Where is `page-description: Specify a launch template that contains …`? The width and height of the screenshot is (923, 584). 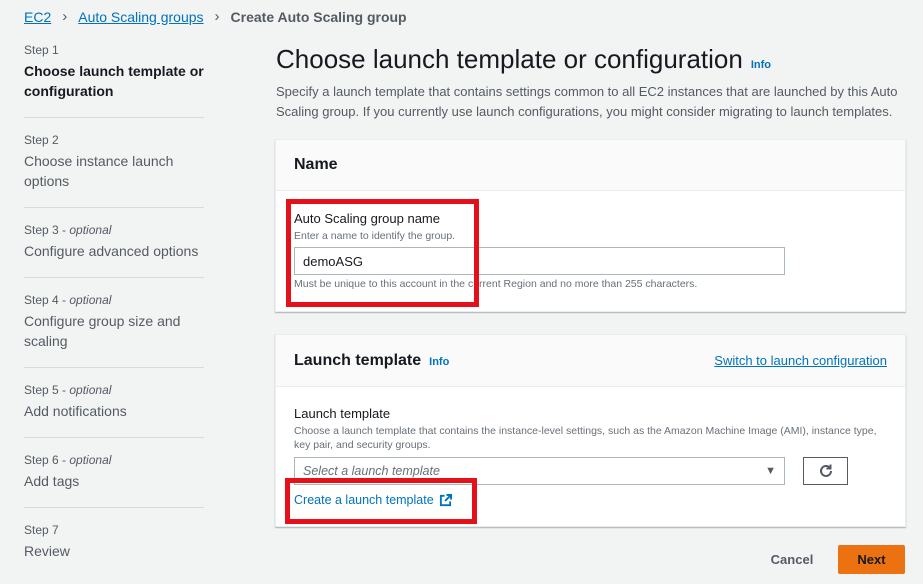
page-description: Specify a launch template that contains … is located at coordinates (587, 101).